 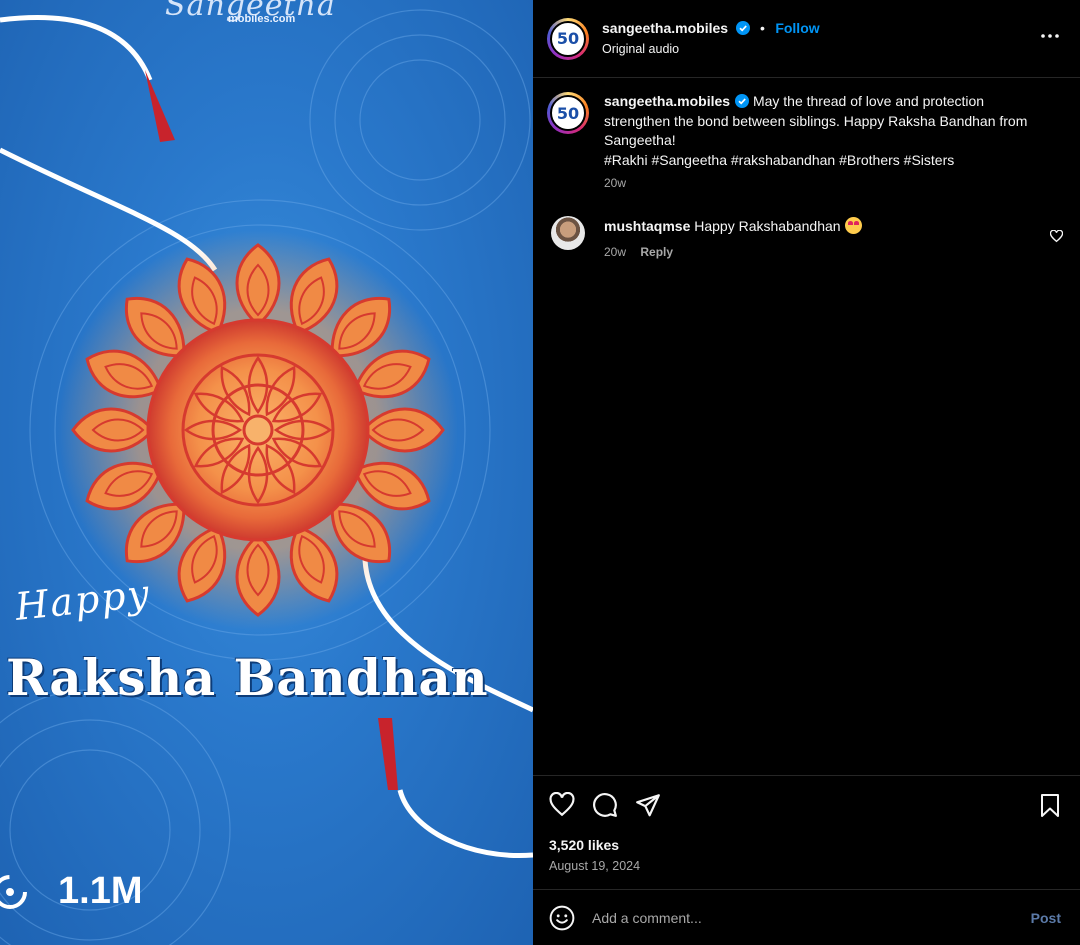 I want to click on author-avatar: 50, so click(x=568, y=38).